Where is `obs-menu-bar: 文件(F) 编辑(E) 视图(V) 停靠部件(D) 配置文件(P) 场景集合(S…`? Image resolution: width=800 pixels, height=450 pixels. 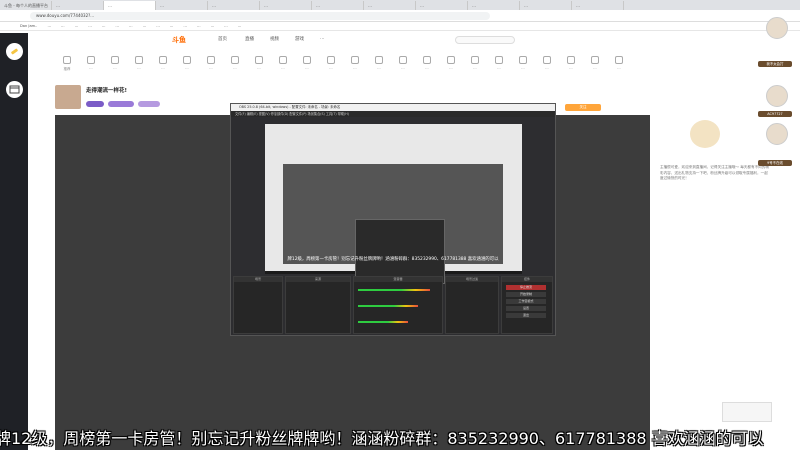 obs-menu-bar: 文件(F) 编辑(E) 视图(V) 停靠部件(D) 配置文件(P) 场景集合(S… is located at coordinates (393, 114).